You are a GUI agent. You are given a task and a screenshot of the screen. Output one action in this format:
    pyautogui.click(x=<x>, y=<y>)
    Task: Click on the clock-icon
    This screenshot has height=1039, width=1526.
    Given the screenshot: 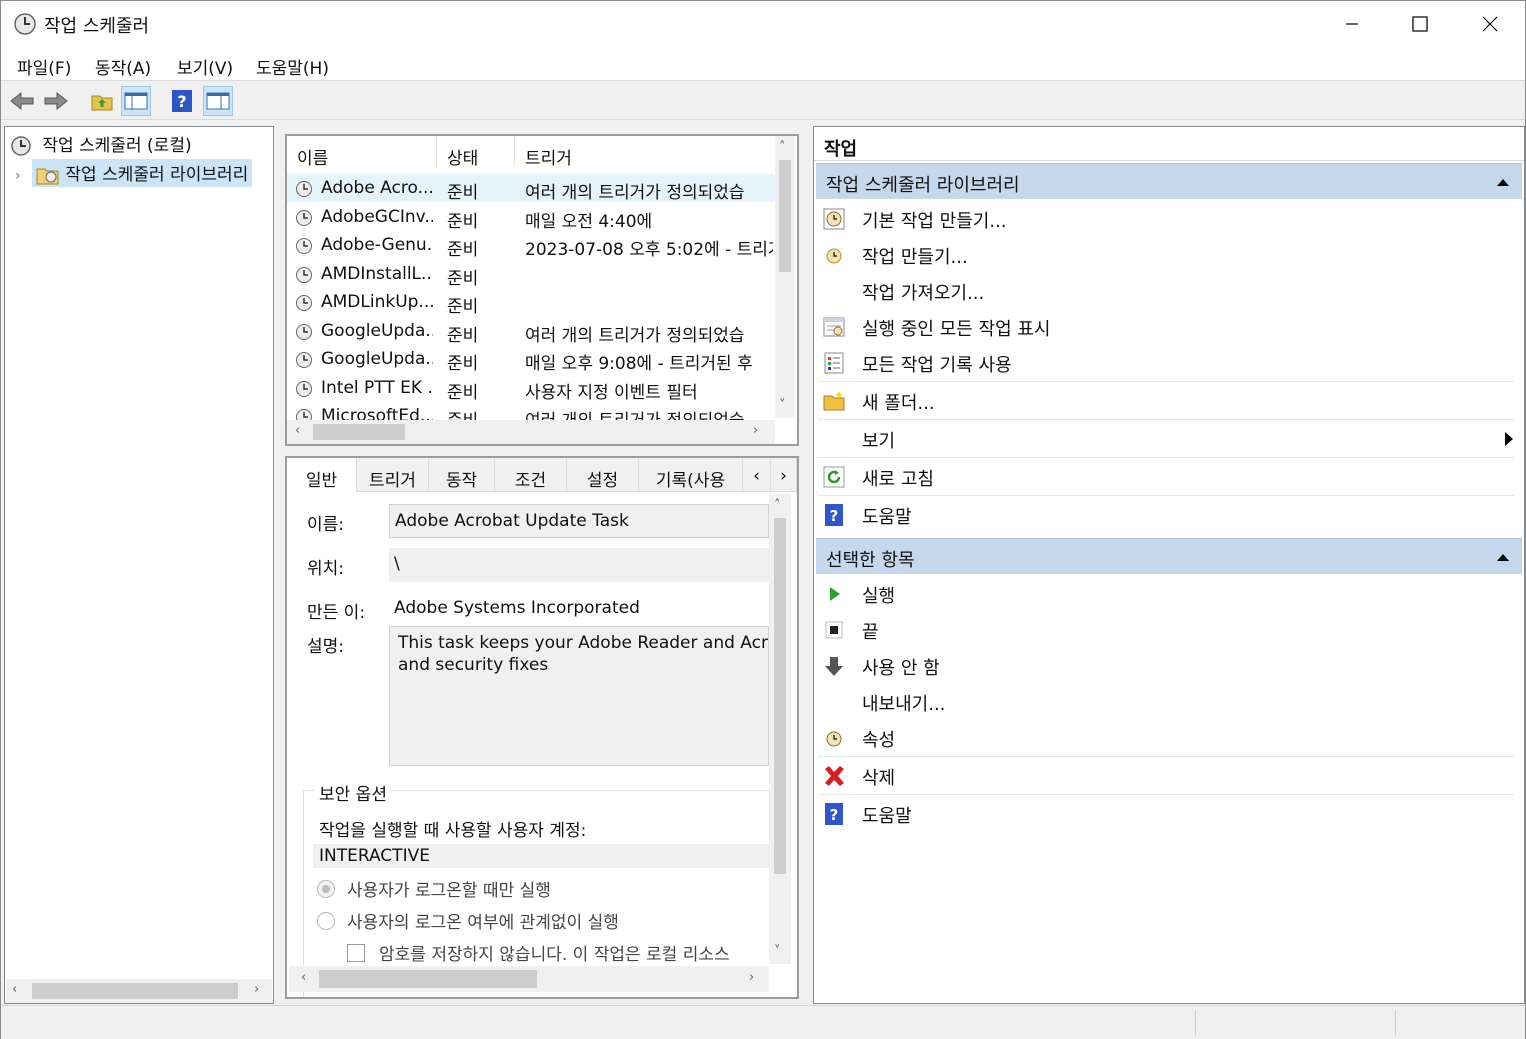 What is the action you would take?
    pyautogui.click(x=21, y=146)
    